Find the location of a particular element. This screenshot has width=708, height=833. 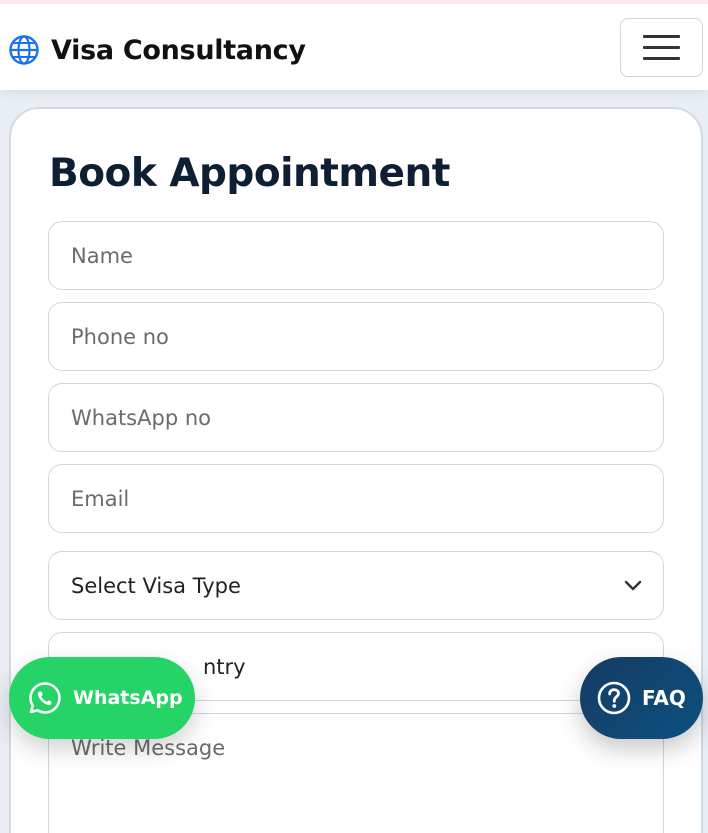

faq-float-button: FAQ is located at coordinates (641, 698).